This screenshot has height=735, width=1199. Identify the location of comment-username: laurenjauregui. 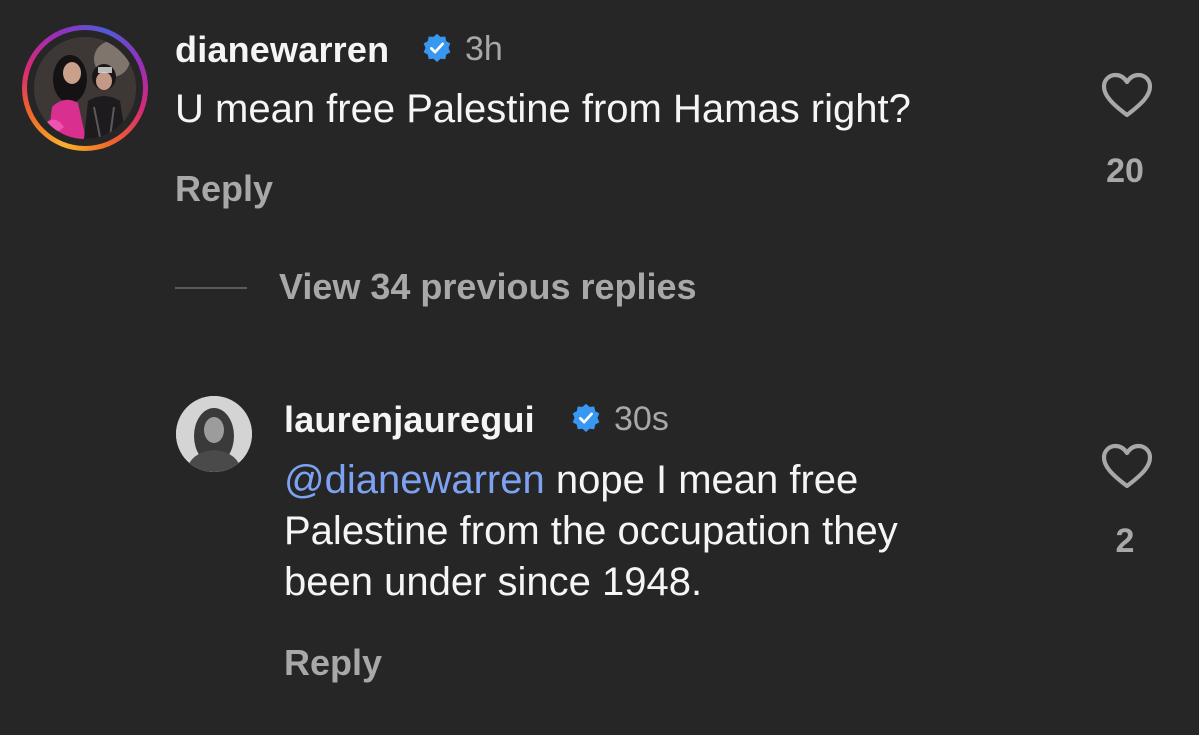
(409, 420).